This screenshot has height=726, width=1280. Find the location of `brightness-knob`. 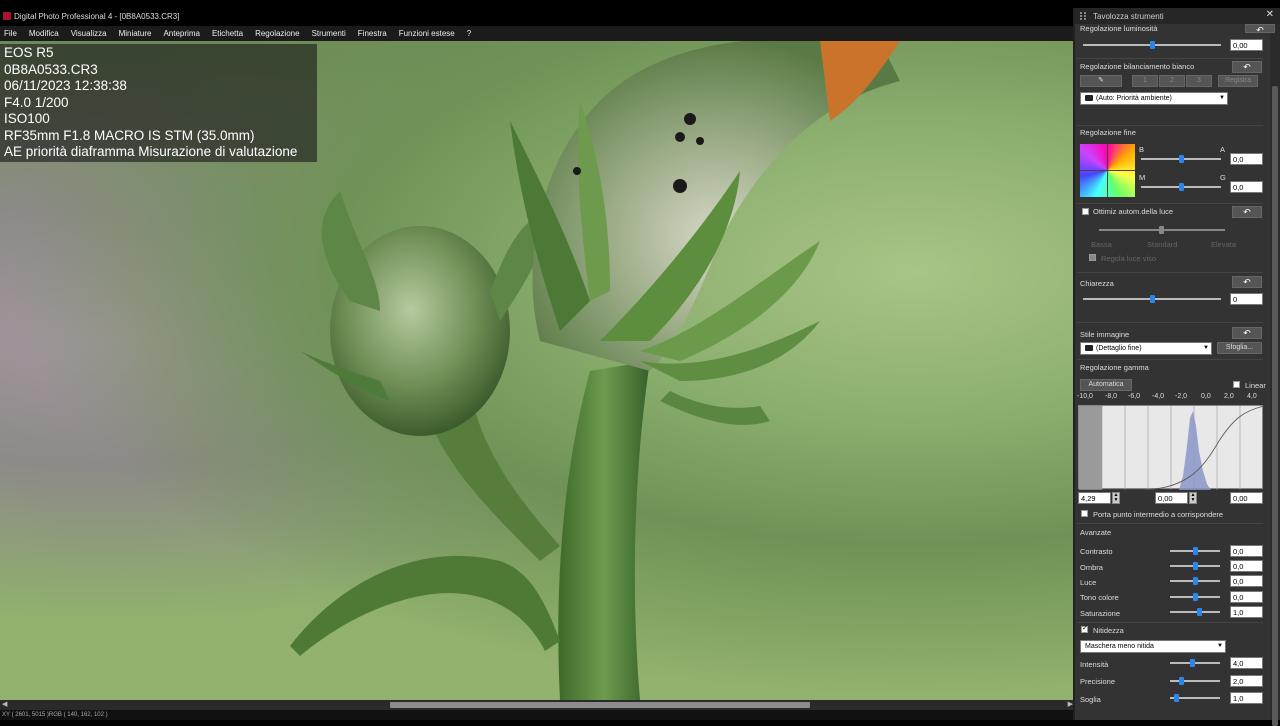

brightness-knob is located at coordinates (1152, 45).